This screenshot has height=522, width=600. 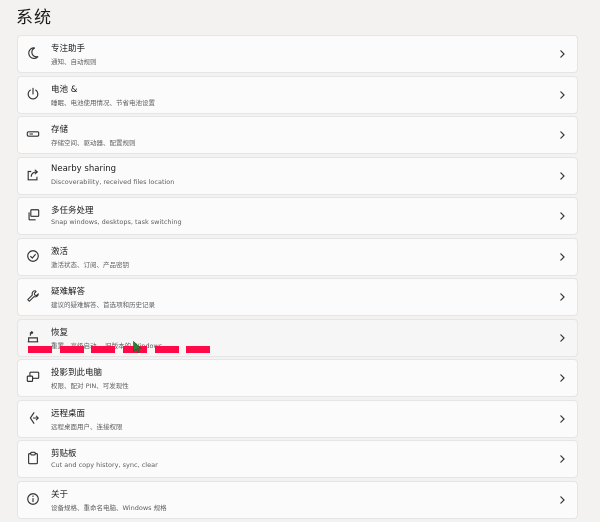 I want to click on remote-desktop-icon, so click(x=33, y=418).